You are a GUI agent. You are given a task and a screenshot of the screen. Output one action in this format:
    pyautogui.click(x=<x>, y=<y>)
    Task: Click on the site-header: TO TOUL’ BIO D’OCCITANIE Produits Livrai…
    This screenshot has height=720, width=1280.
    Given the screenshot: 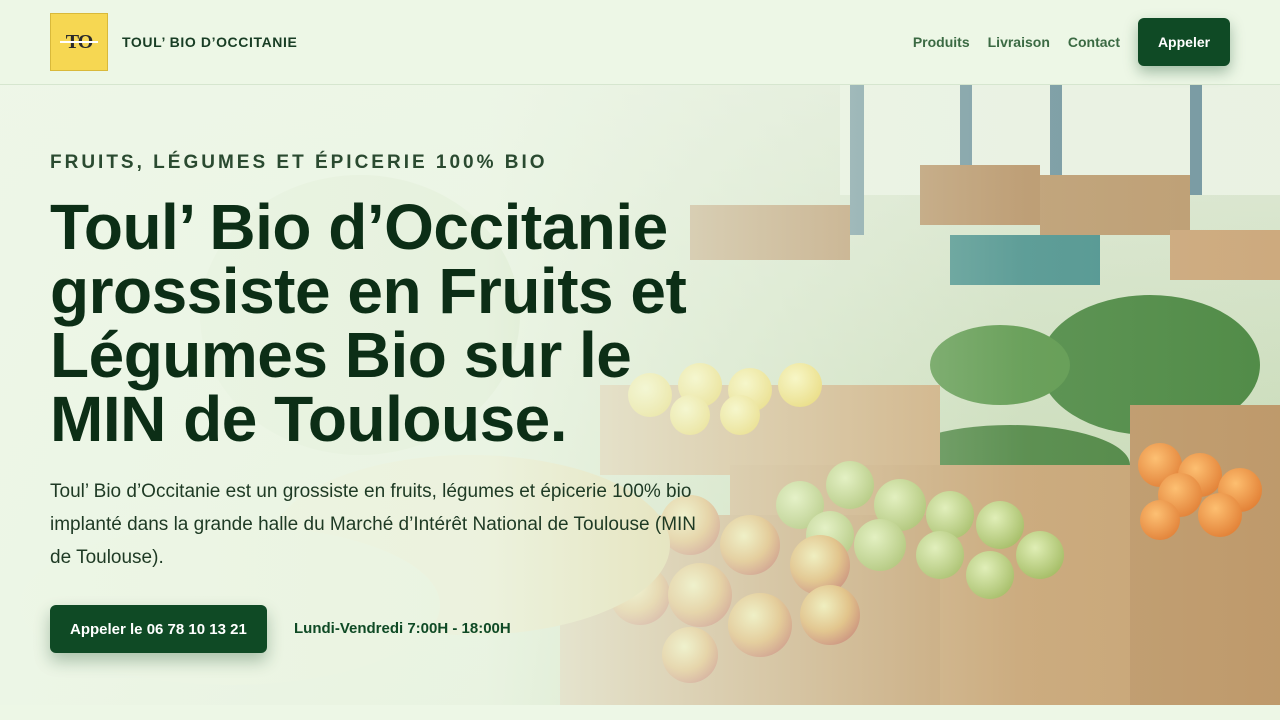 What is the action you would take?
    pyautogui.click(x=640, y=42)
    